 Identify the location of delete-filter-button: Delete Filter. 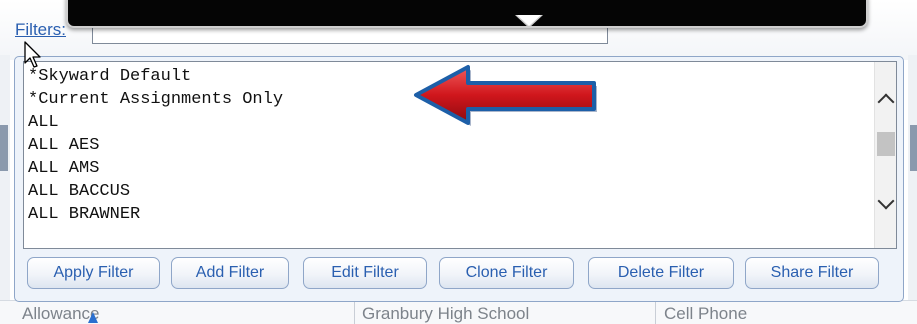
(661, 273).